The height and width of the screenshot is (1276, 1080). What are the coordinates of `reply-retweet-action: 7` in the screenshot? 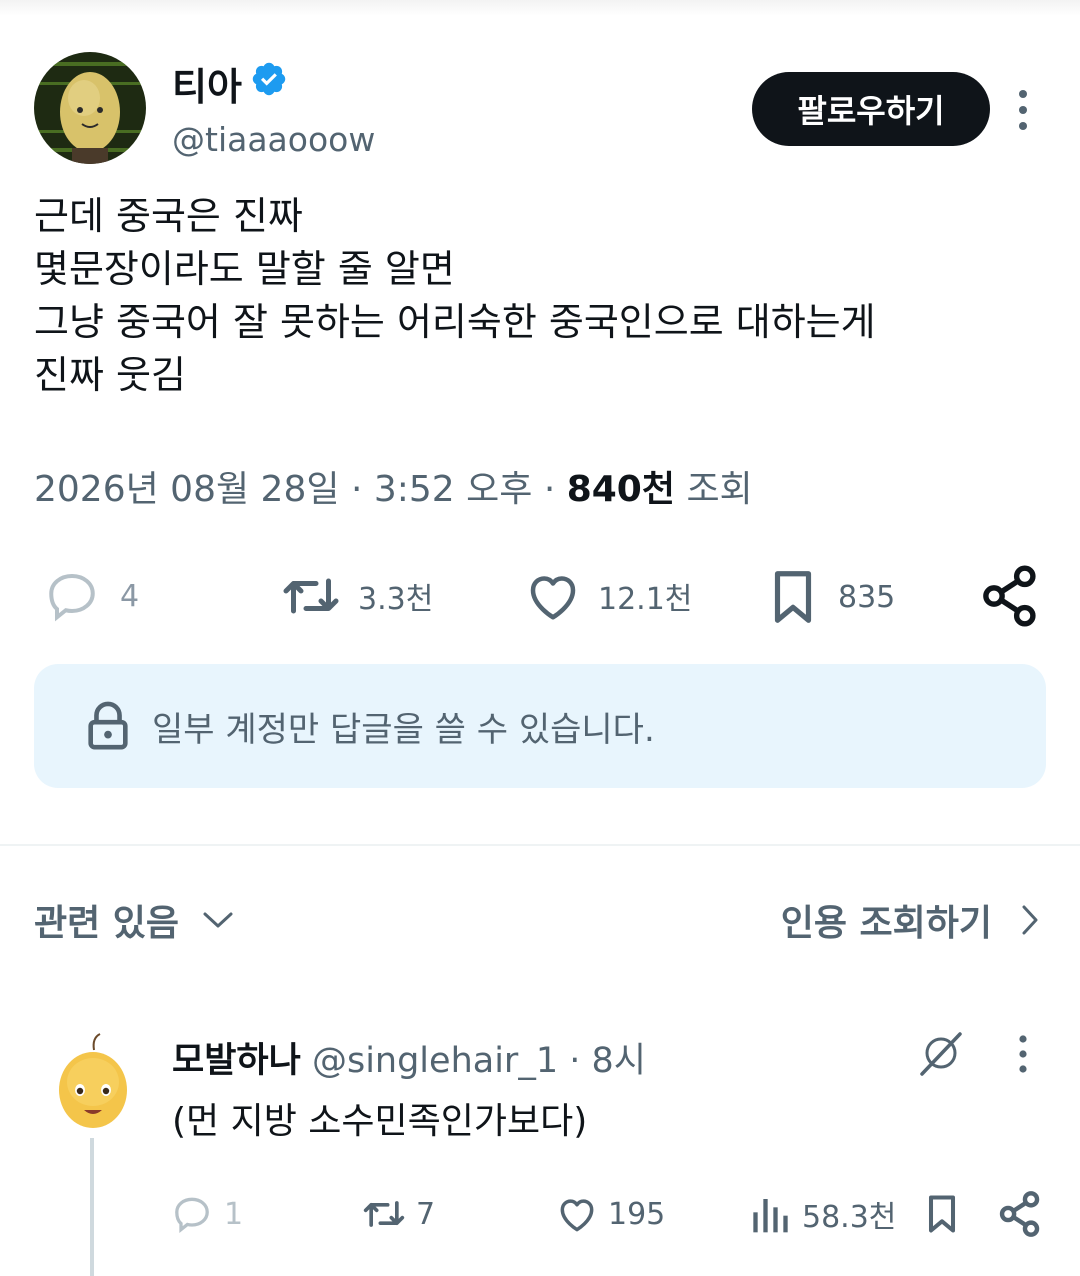 It's located at (397, 1214).